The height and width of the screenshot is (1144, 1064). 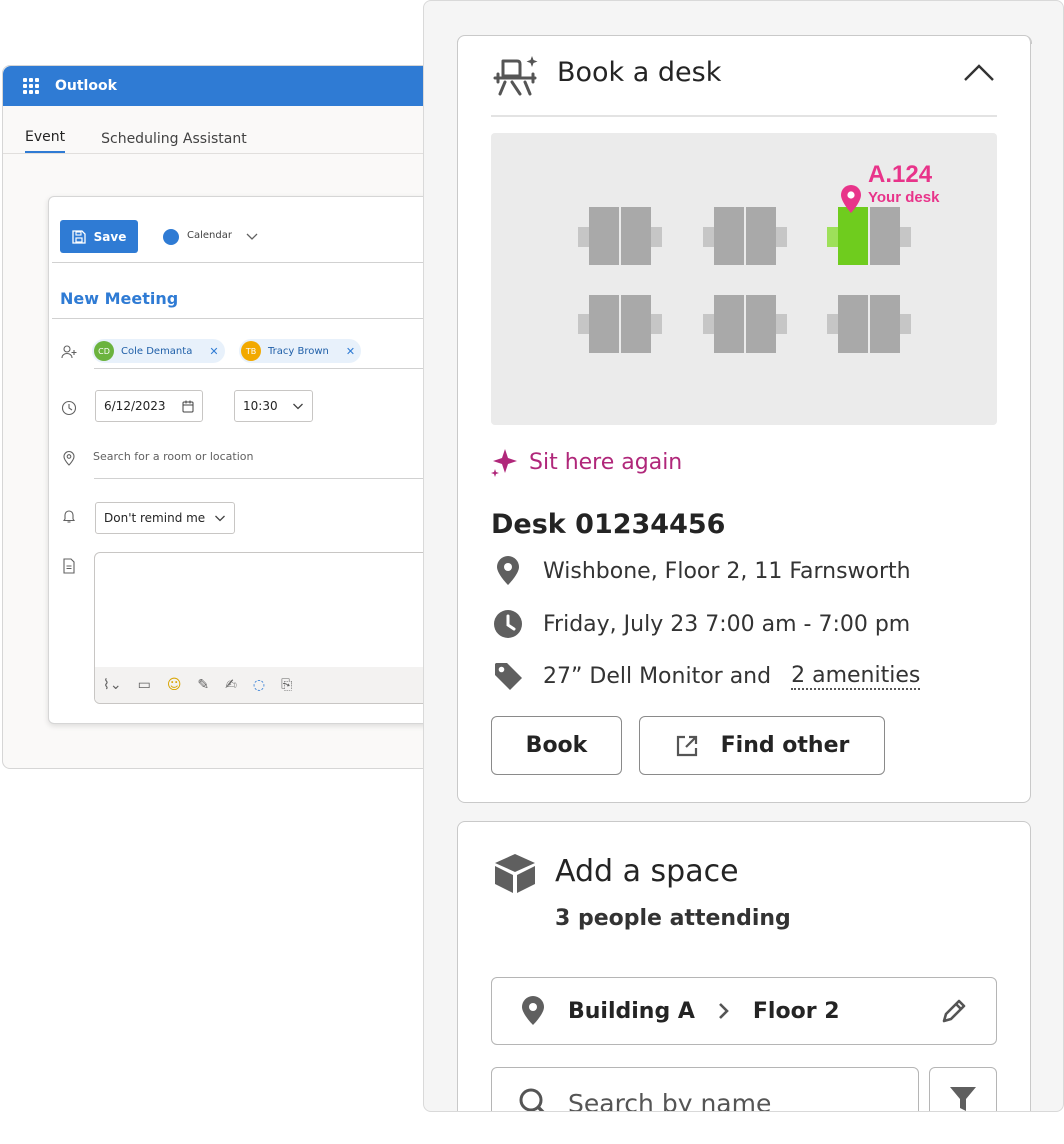 What do you see at coordinates (251, 351) in the screenshot?
I see `avatar: TB` at bounding box center [251, 351].